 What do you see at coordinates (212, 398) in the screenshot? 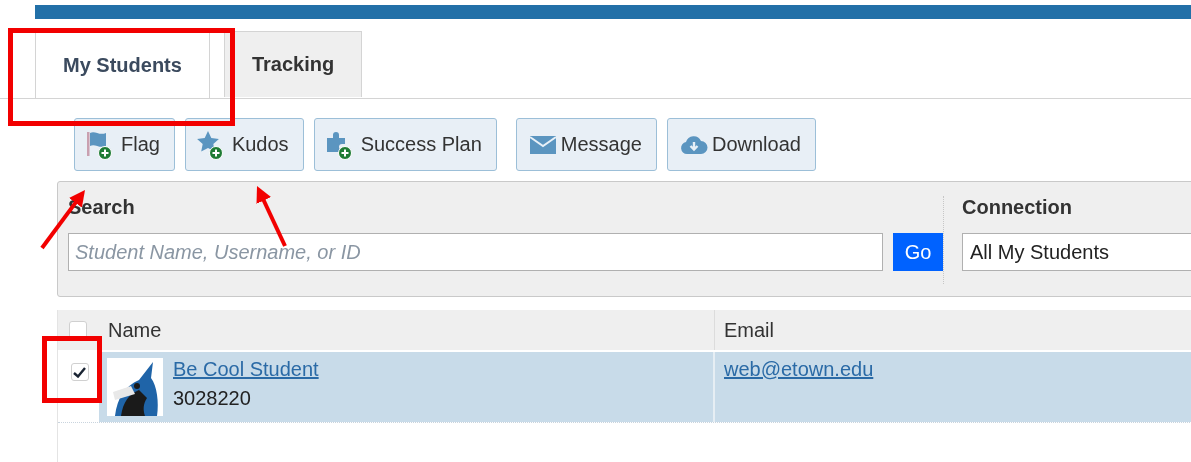
I see `student-id: 3028220` at bounding box center [212, 398].